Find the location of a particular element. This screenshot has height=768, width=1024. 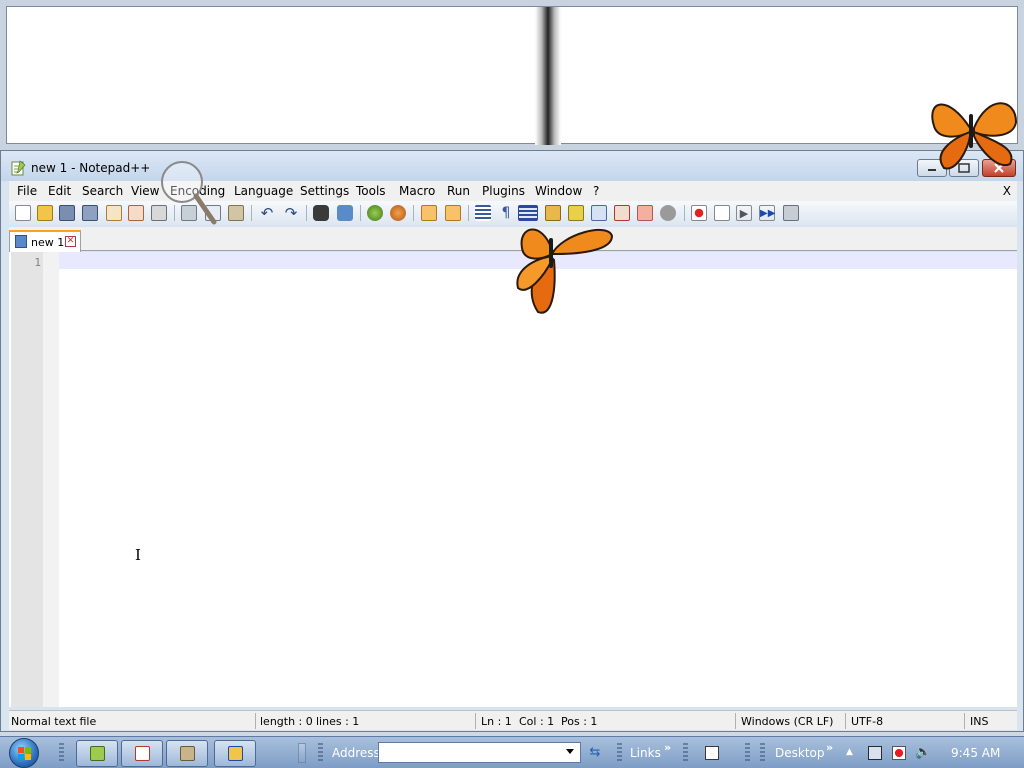

windows-logo-icon is located at coordinates (24, 753).